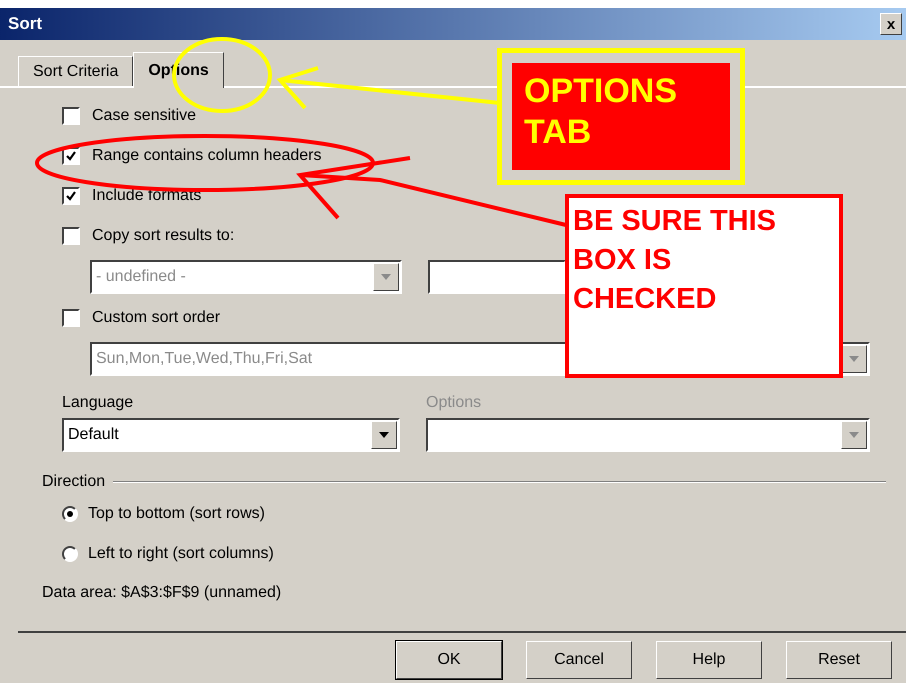  I want to click on callout-text: OPTIONS TAB, so click(601, 112).